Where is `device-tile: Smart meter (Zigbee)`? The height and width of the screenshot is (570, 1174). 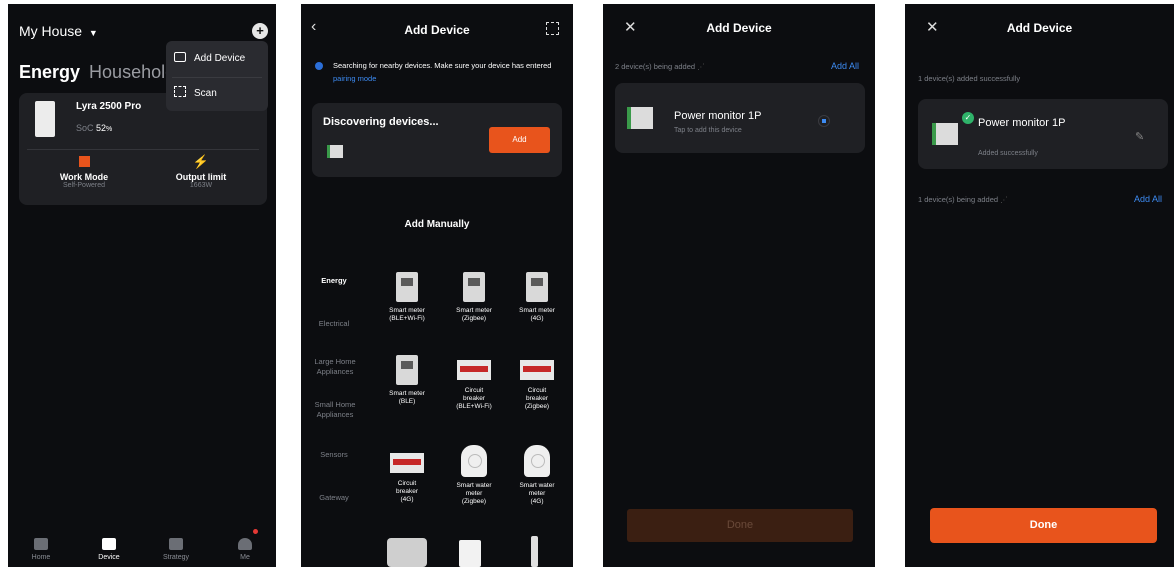
device-tile: Smart meter (Zigbee) is located at coordinates (474, 297).